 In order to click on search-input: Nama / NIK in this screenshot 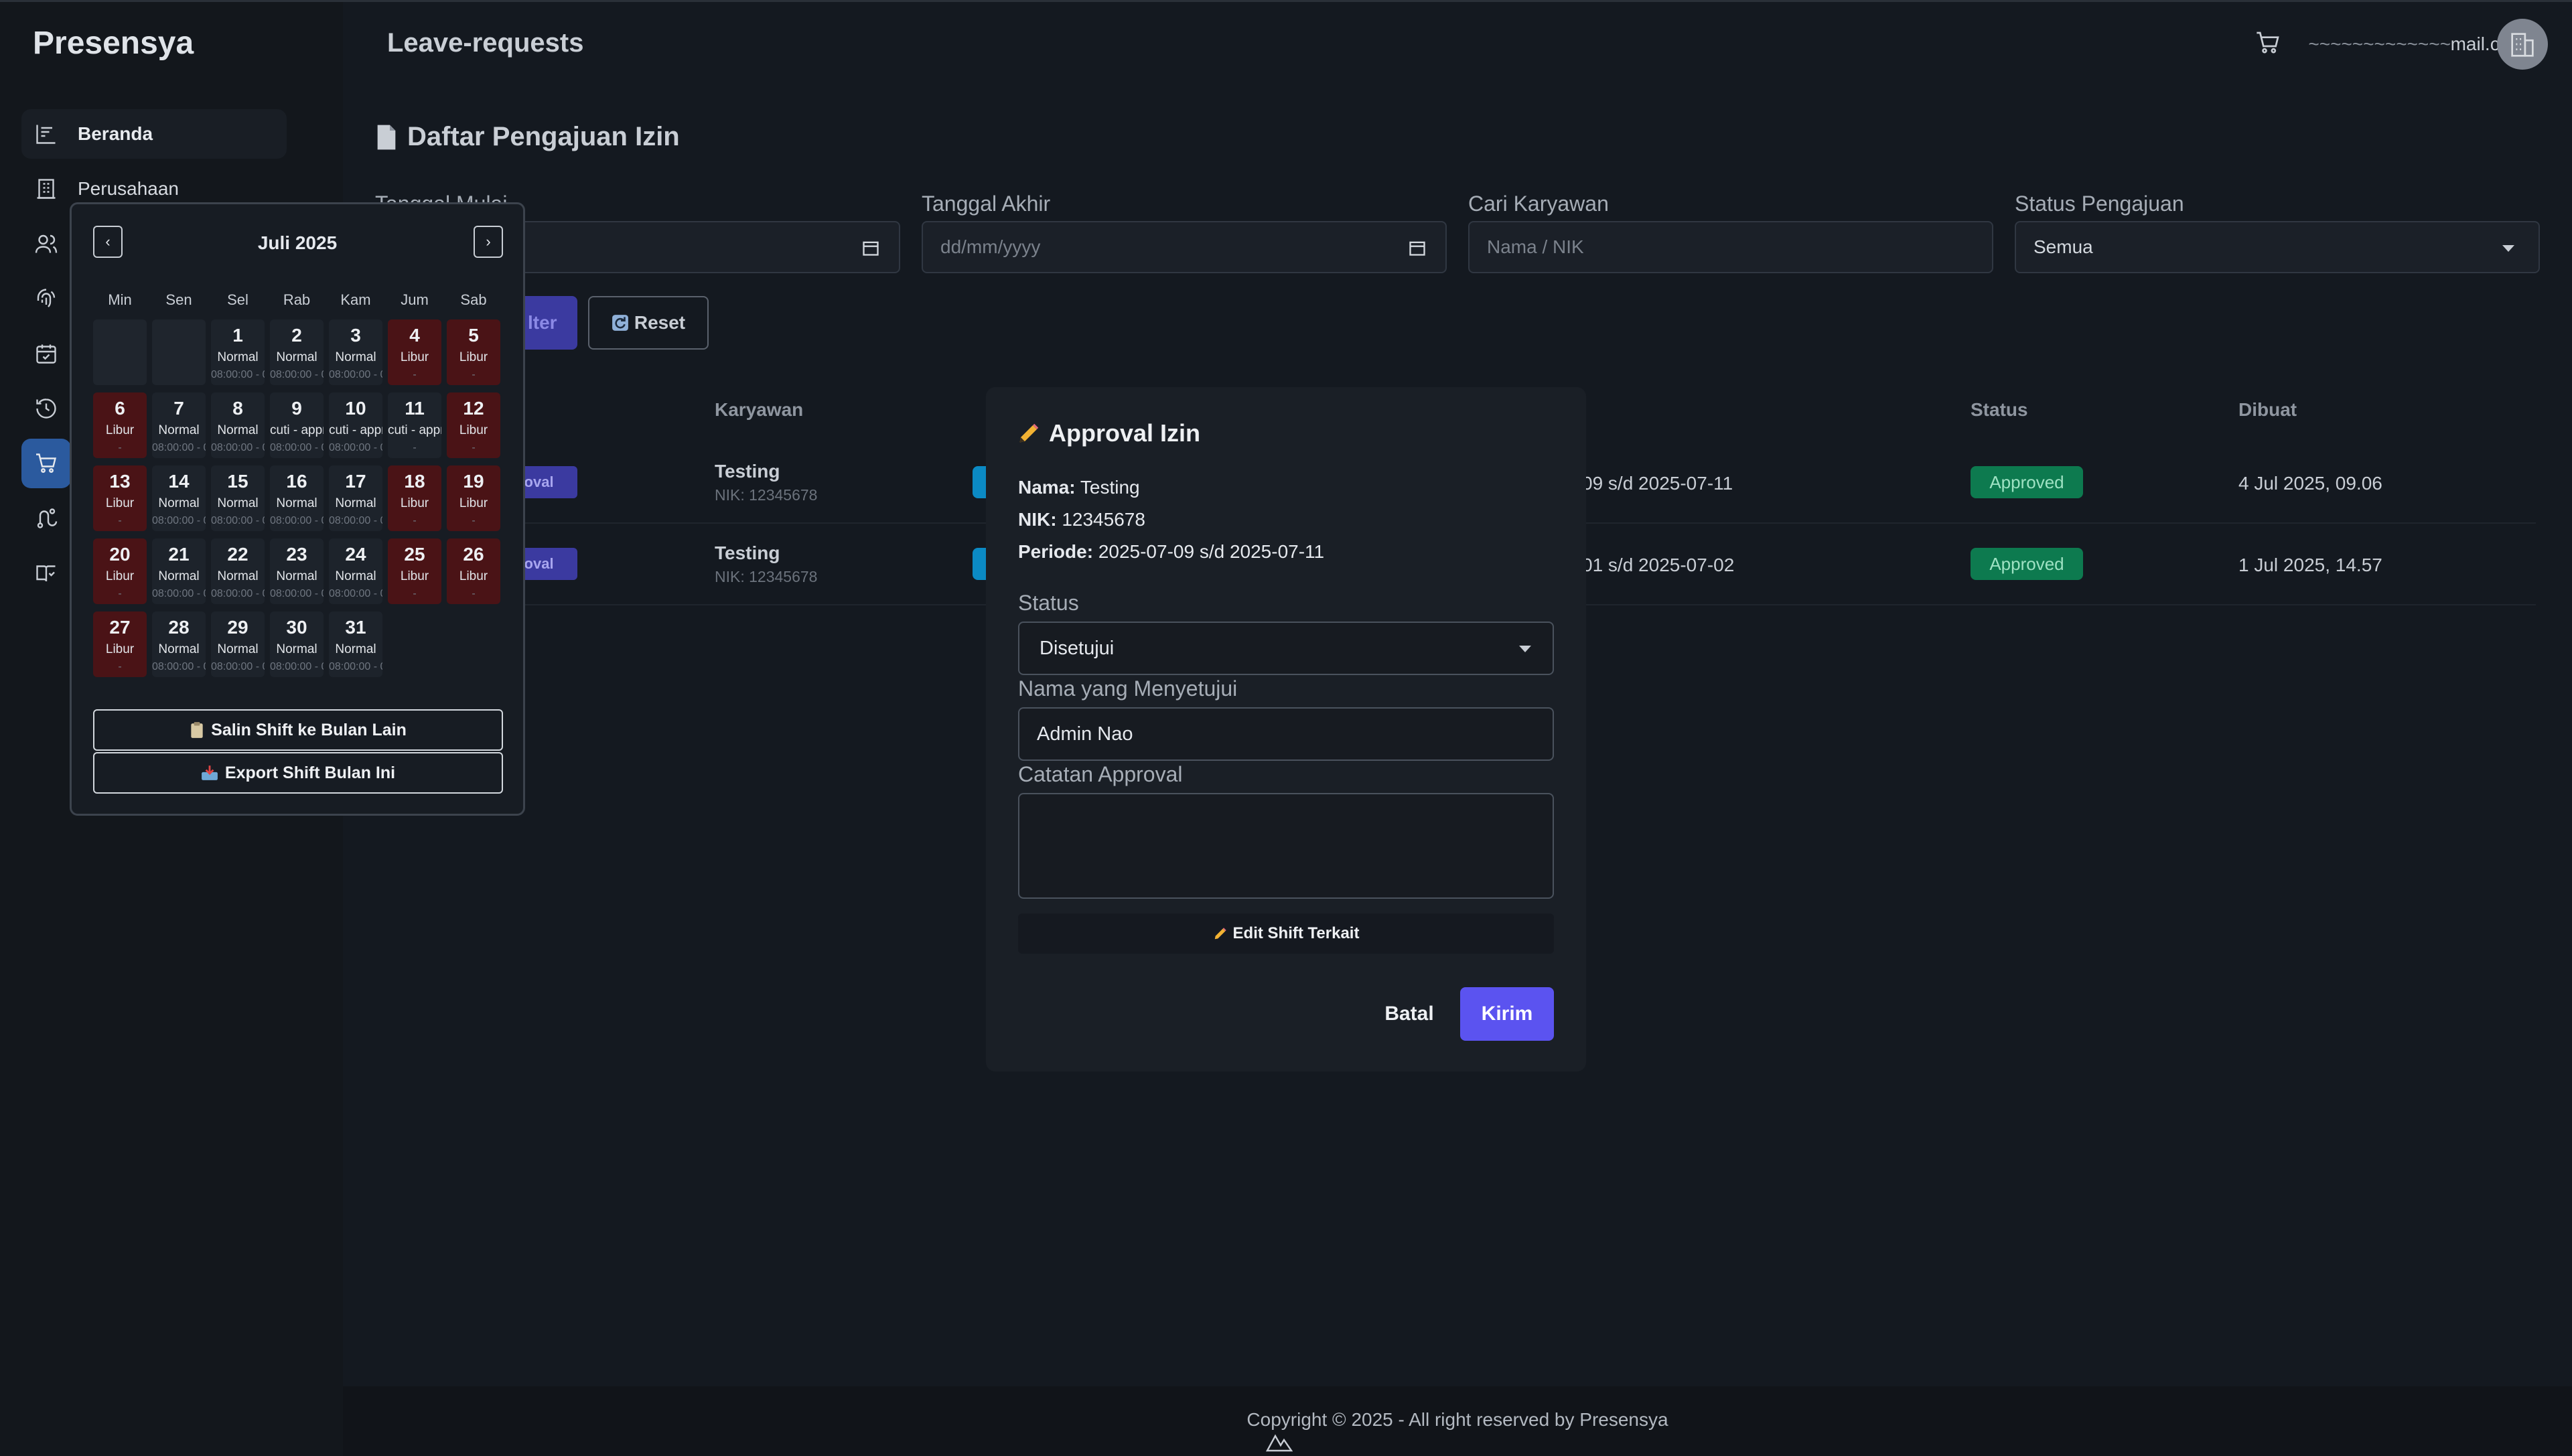, I will do `click(1730, 247)`.